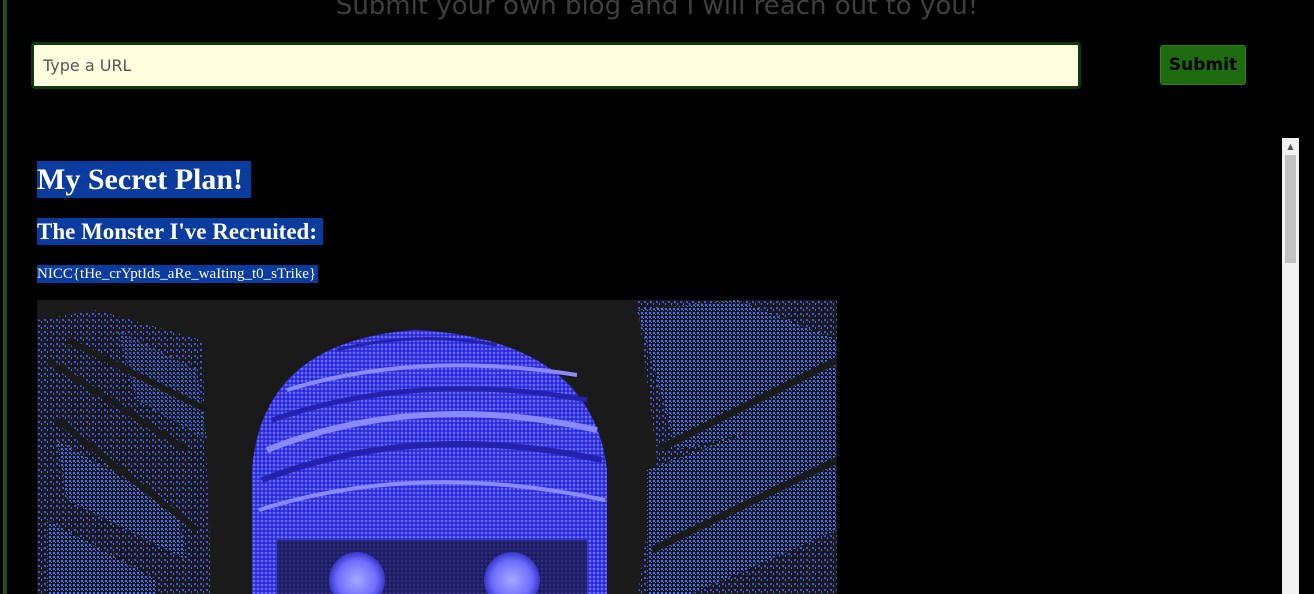 This screenshot has width=1314, height=594. What do you see at coordinates (556, 65) in the screenshot?
I see `url-input` at bounding box center [556, 65].